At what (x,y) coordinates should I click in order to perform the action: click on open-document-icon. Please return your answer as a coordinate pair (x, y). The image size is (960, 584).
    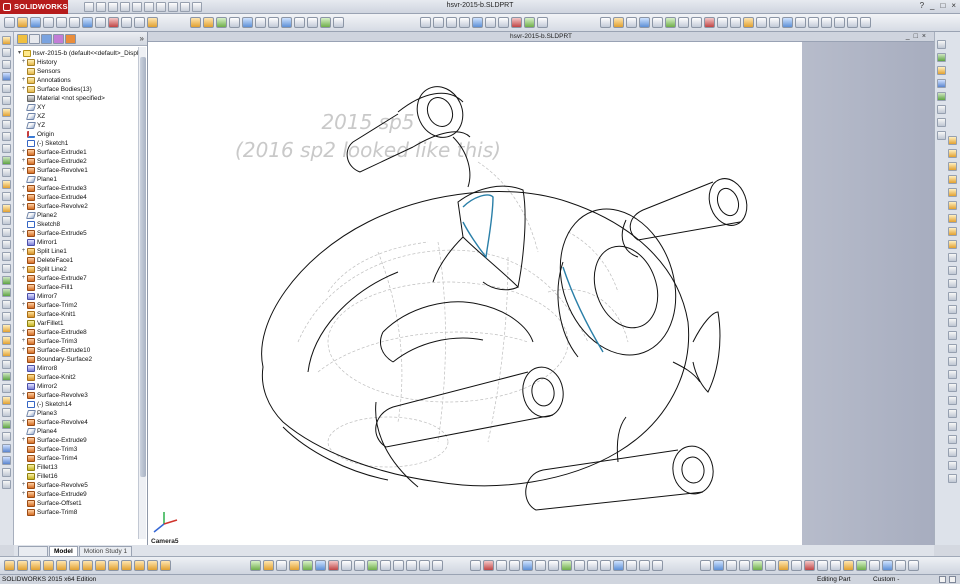
    Looking at the image, I should click on (101, 7).